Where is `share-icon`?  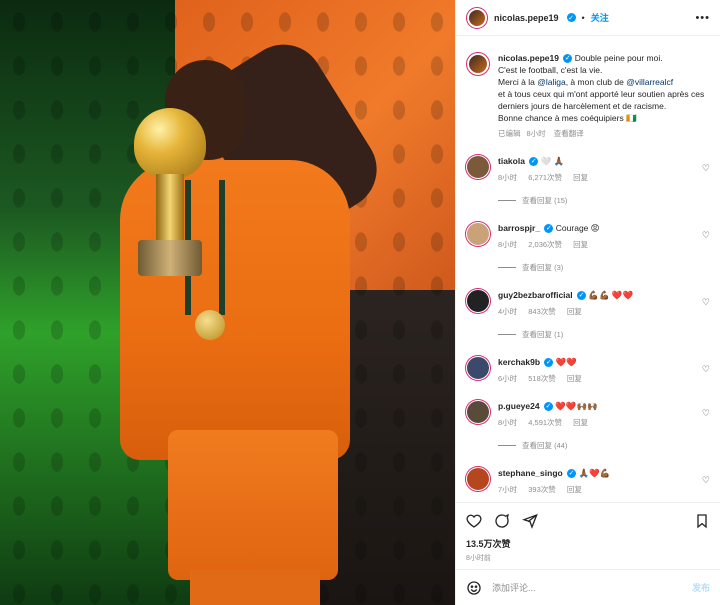
share-icon is located at coordinates (530, 521).